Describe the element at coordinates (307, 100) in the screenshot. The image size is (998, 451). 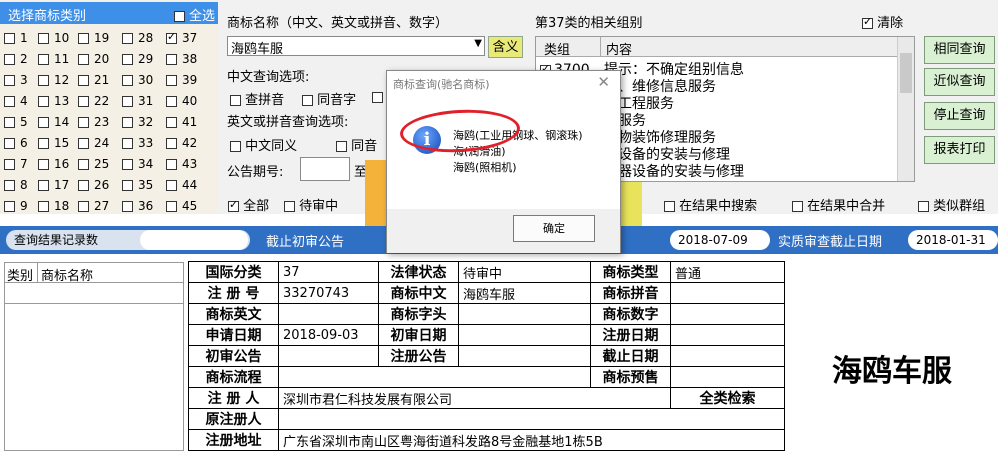
I see `homophone-checkbox` at that location.